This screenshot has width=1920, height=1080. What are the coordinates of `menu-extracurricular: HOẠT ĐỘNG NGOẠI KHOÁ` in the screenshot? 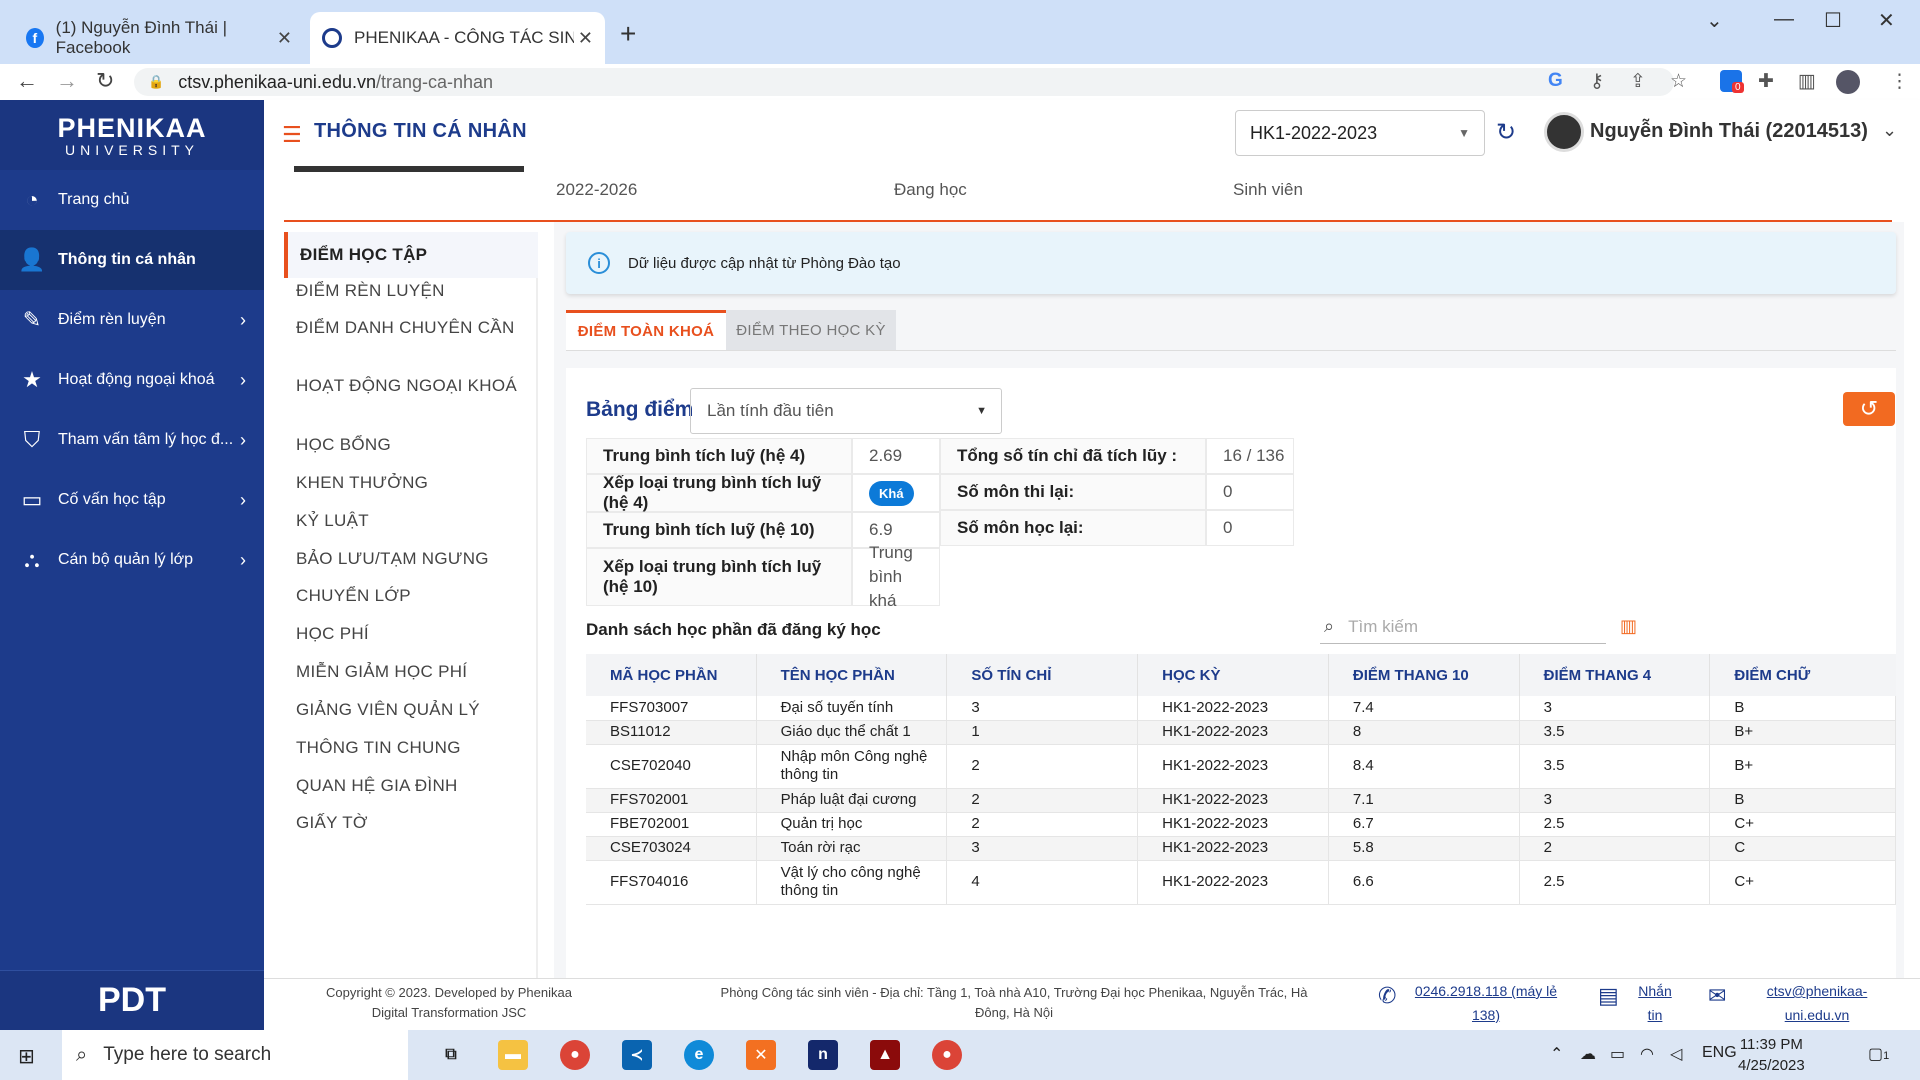 It's located at (411, 386).